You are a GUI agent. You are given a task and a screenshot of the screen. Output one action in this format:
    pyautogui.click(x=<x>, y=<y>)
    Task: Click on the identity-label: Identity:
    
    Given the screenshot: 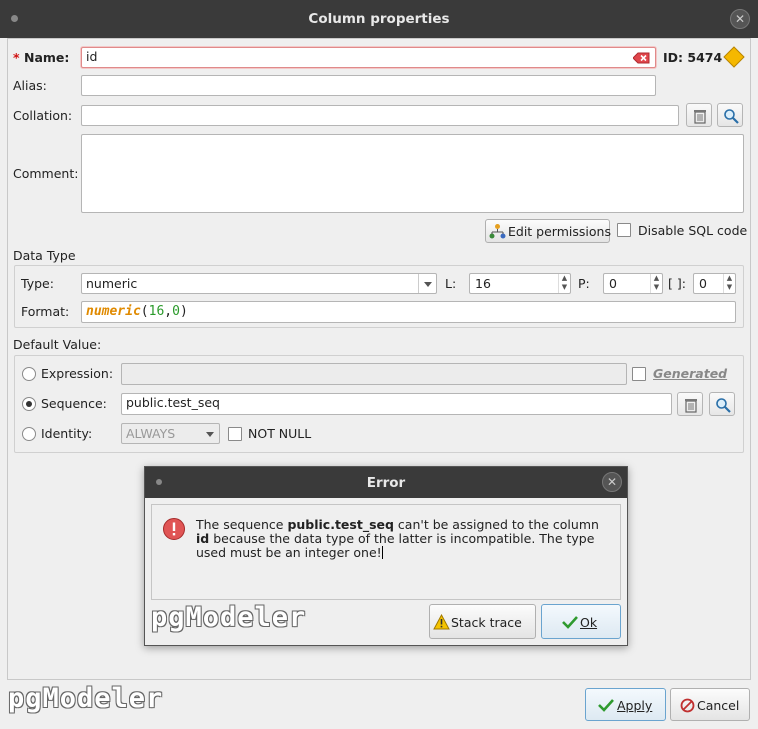 What is the action you would take?
    pyautogui.click(x=67, y=433)
    